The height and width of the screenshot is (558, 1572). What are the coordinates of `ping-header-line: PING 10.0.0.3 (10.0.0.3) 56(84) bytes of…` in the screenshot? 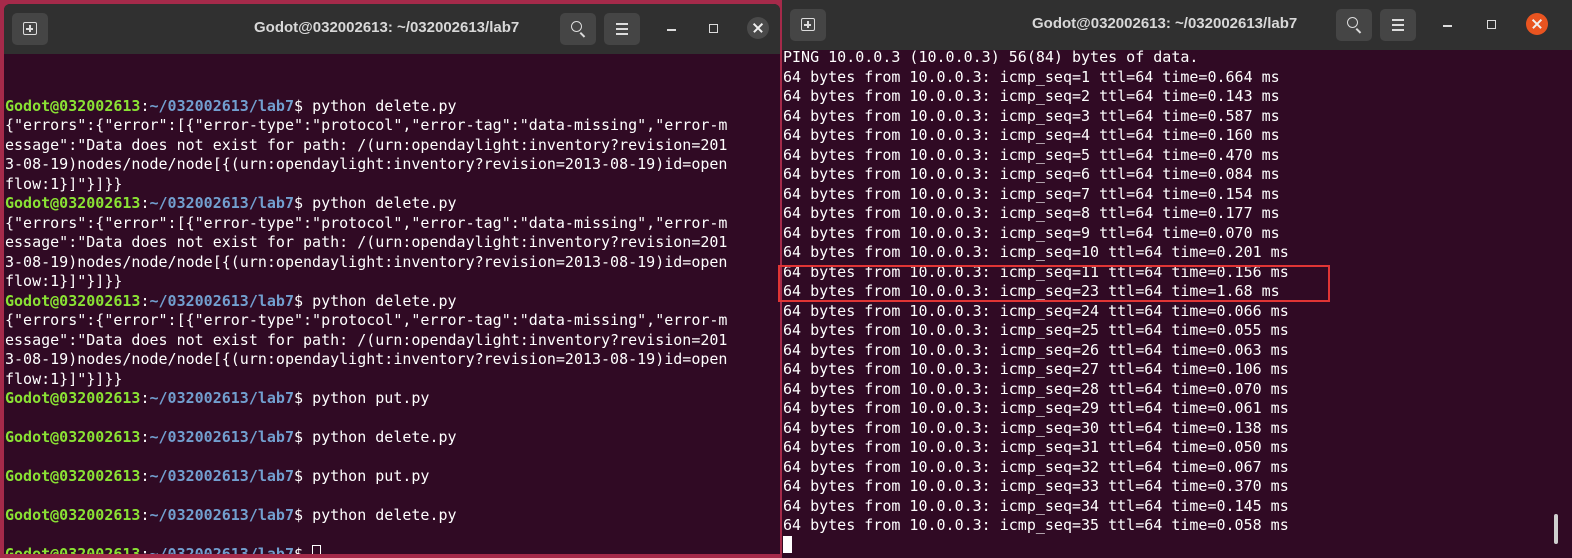 It's located at (991, 57).